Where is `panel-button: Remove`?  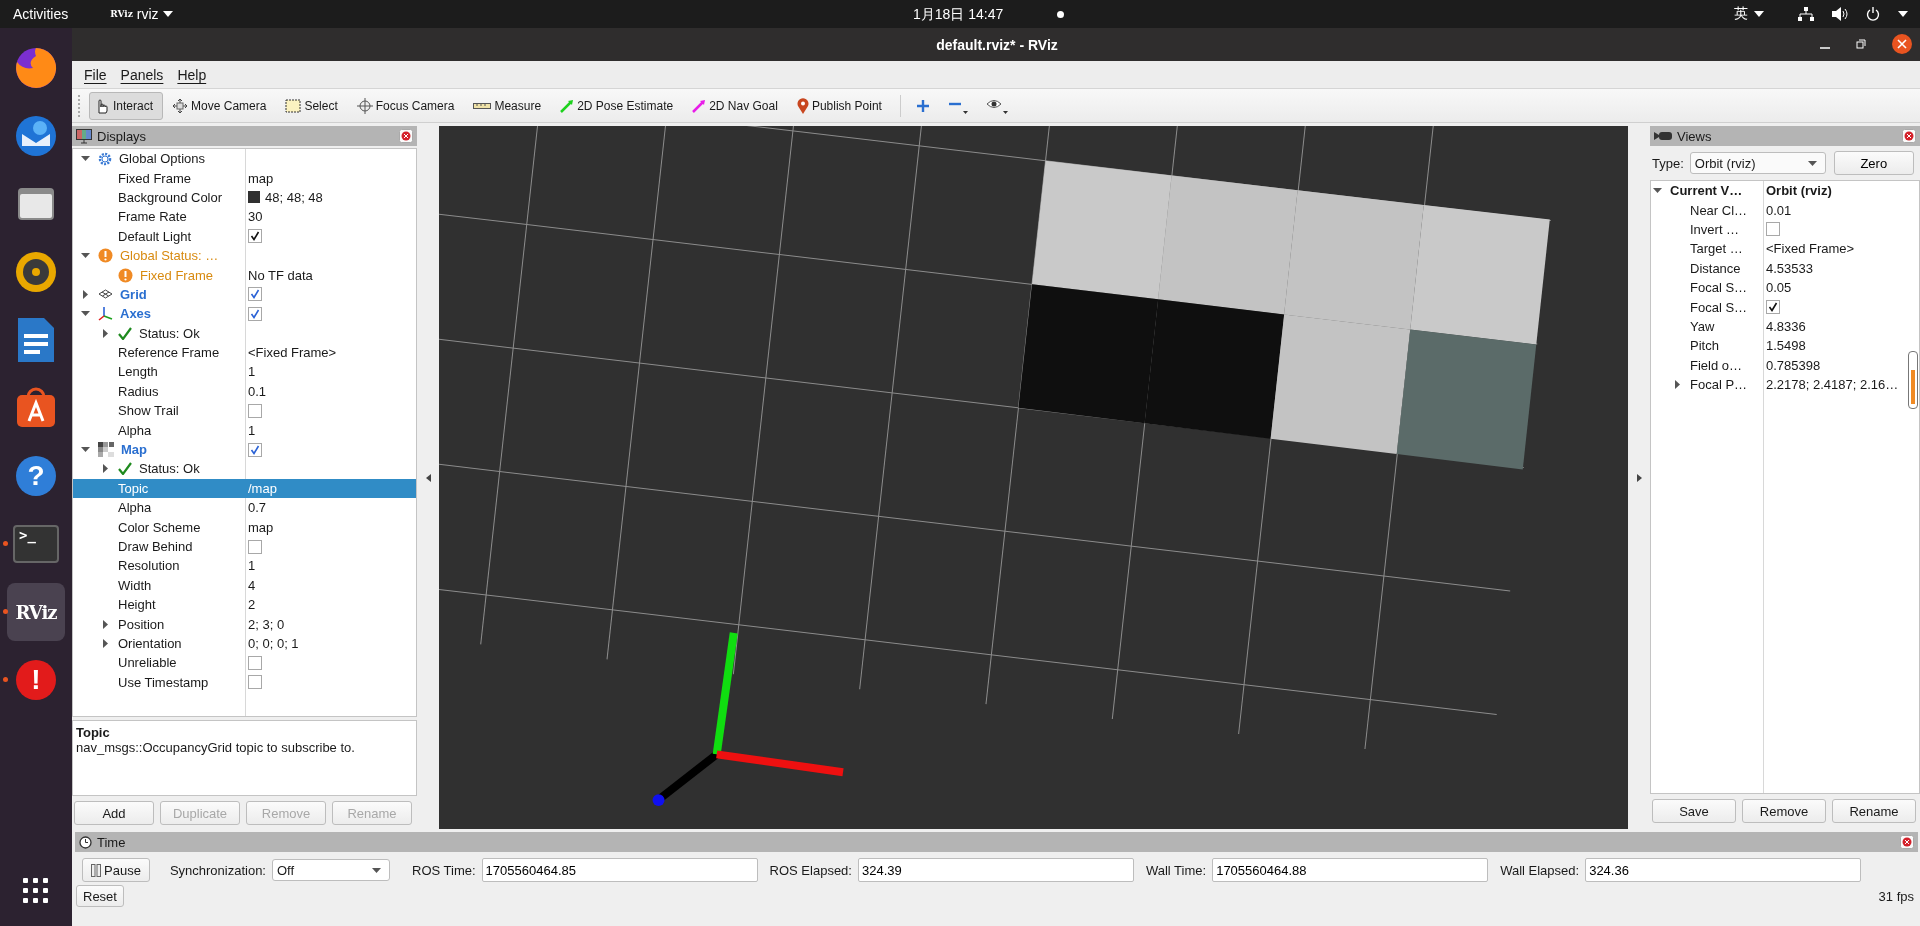 panel-button: Remove is located at coordinates (1784, 811).